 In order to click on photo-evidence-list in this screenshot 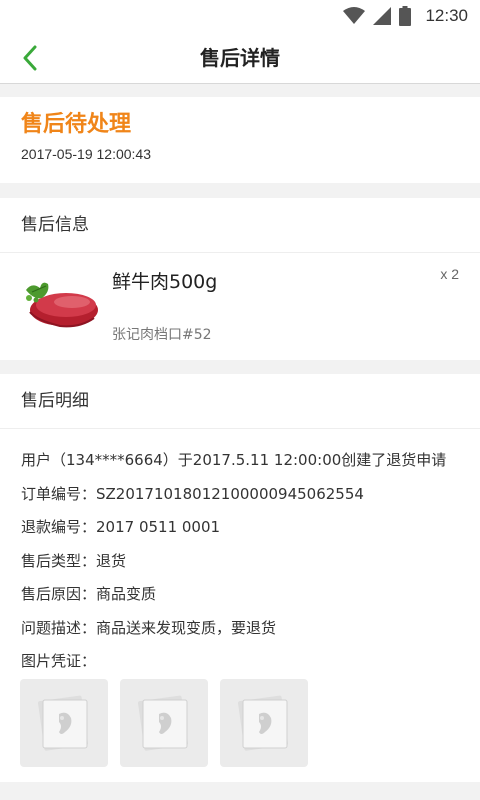, I will do `click(164, 723)`.